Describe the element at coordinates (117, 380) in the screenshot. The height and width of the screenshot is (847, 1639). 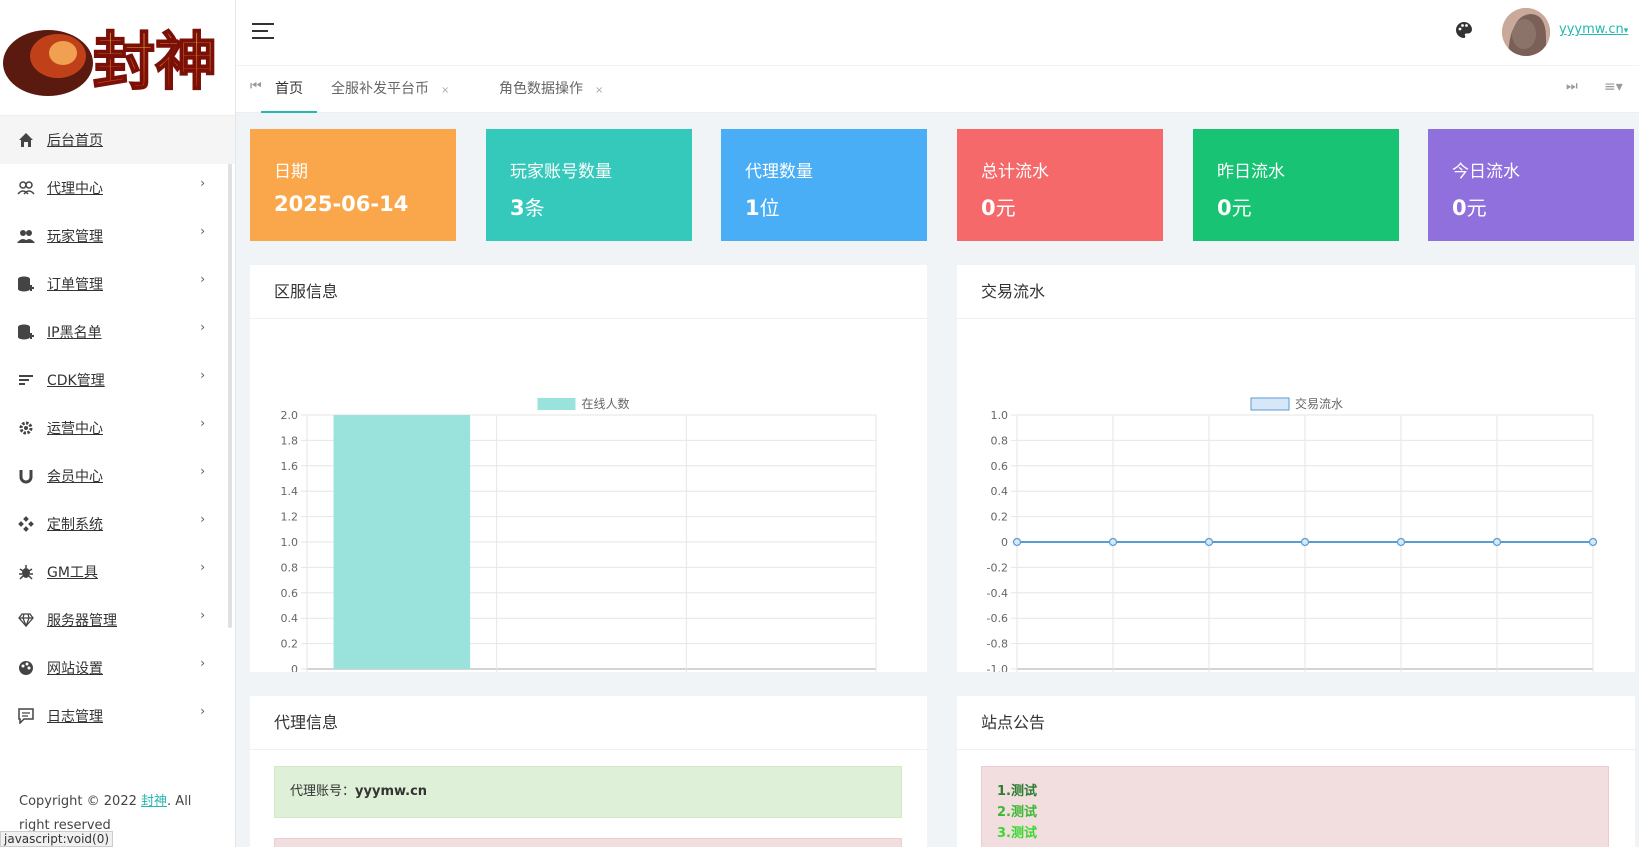
I see `sidebar-item-cdk: CDK管理 ›` at that location.